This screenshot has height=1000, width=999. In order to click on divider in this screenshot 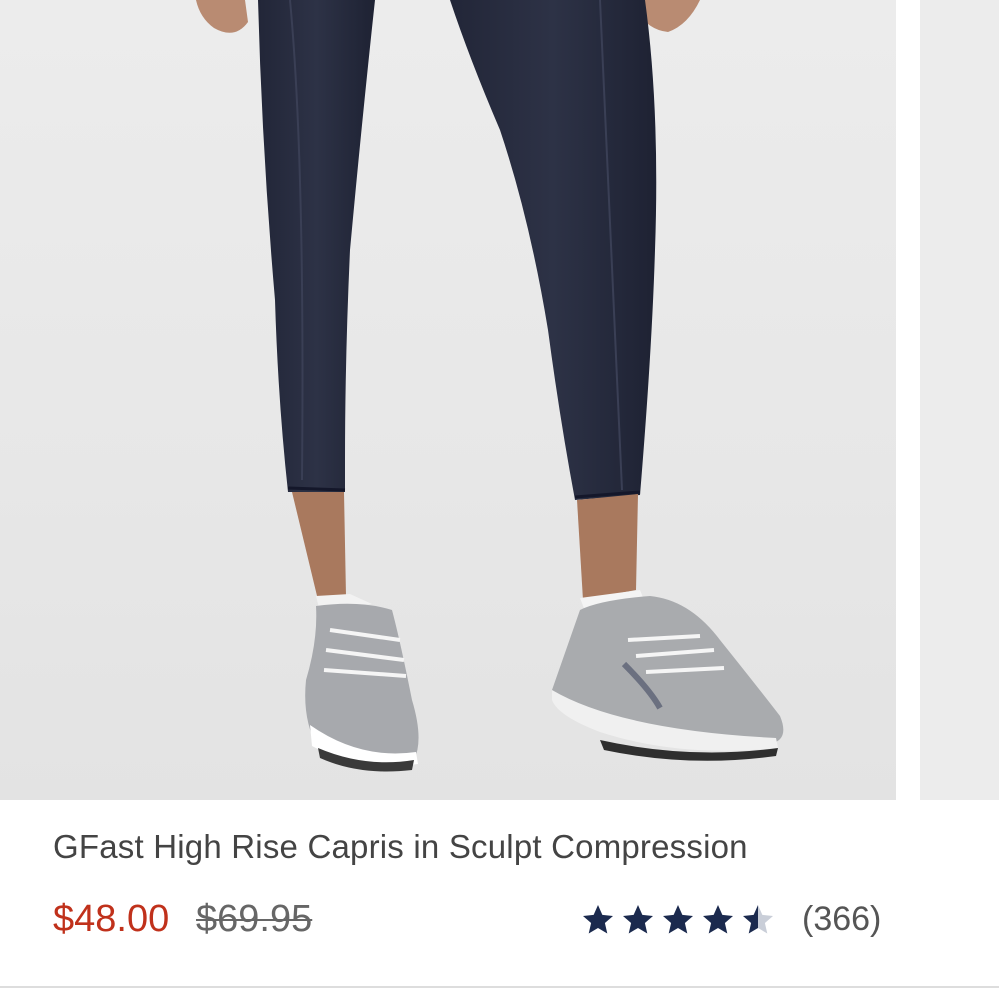, I will do `click(499, 987)`.